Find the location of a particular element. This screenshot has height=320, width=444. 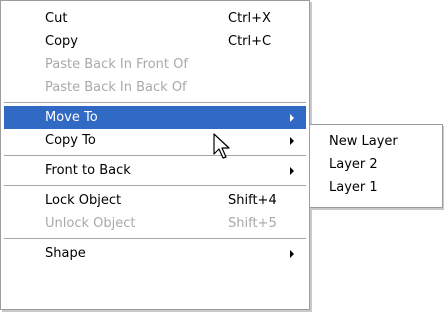

menu-item-shortcut: Shift+4 is located at coordinates (252, 200).